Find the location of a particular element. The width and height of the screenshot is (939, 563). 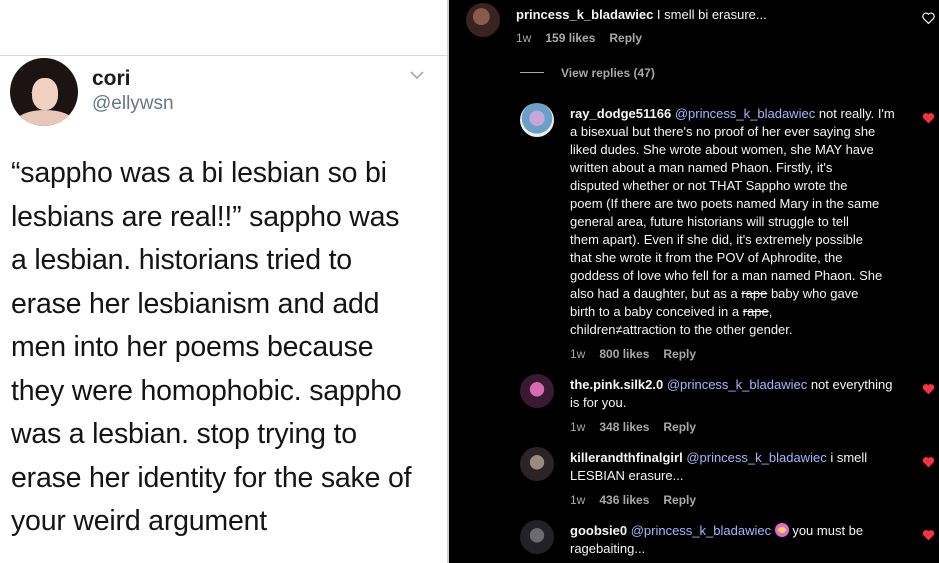

comment-likes: 159 likes is located at coordinates (570, 38).